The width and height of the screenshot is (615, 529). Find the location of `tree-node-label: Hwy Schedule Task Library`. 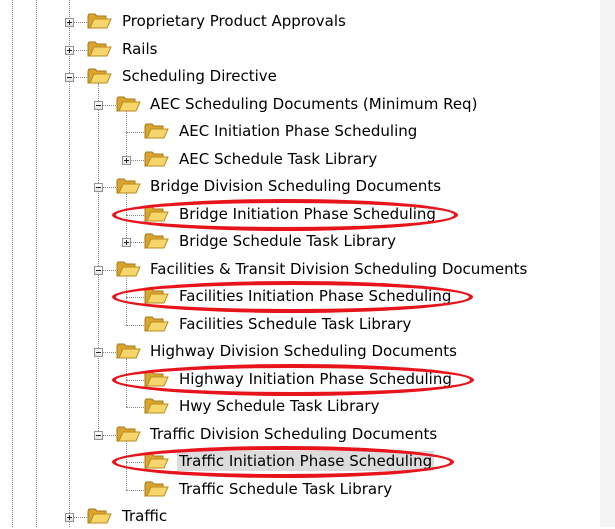

tree-node-label: Hwy Schedule Task Library is located at coordinates (279, 406).